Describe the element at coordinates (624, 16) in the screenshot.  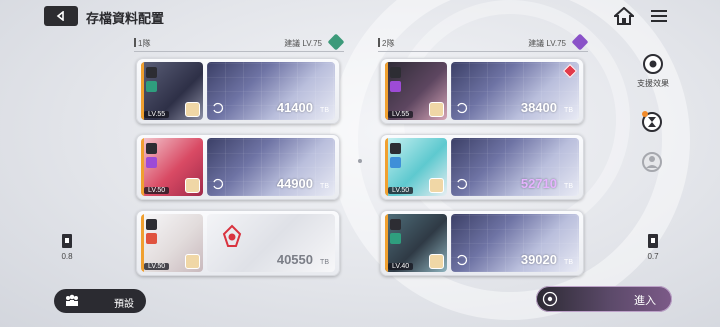
I see `home-icon` at that location.